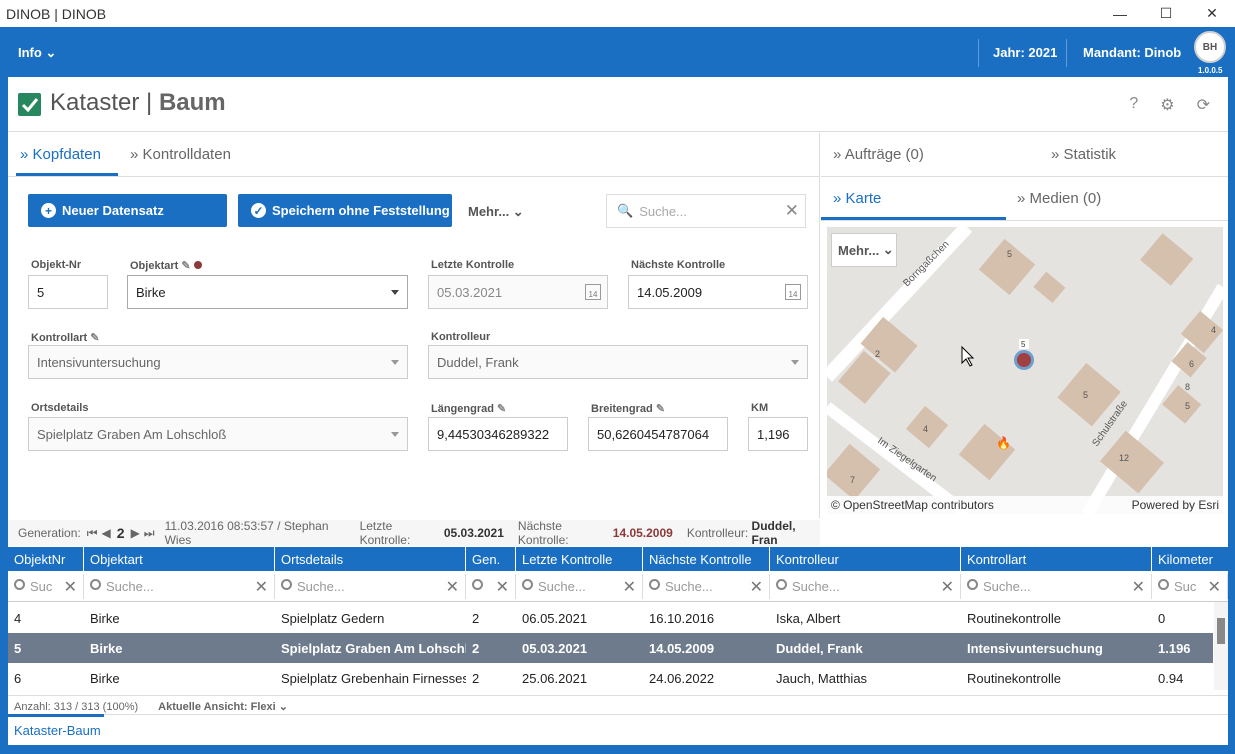 This screenshot has height=754, width=1235. Describe the element at coordinates (138, 102) in the screenshot. I see `page-title: Kataster | Baum` at that location.